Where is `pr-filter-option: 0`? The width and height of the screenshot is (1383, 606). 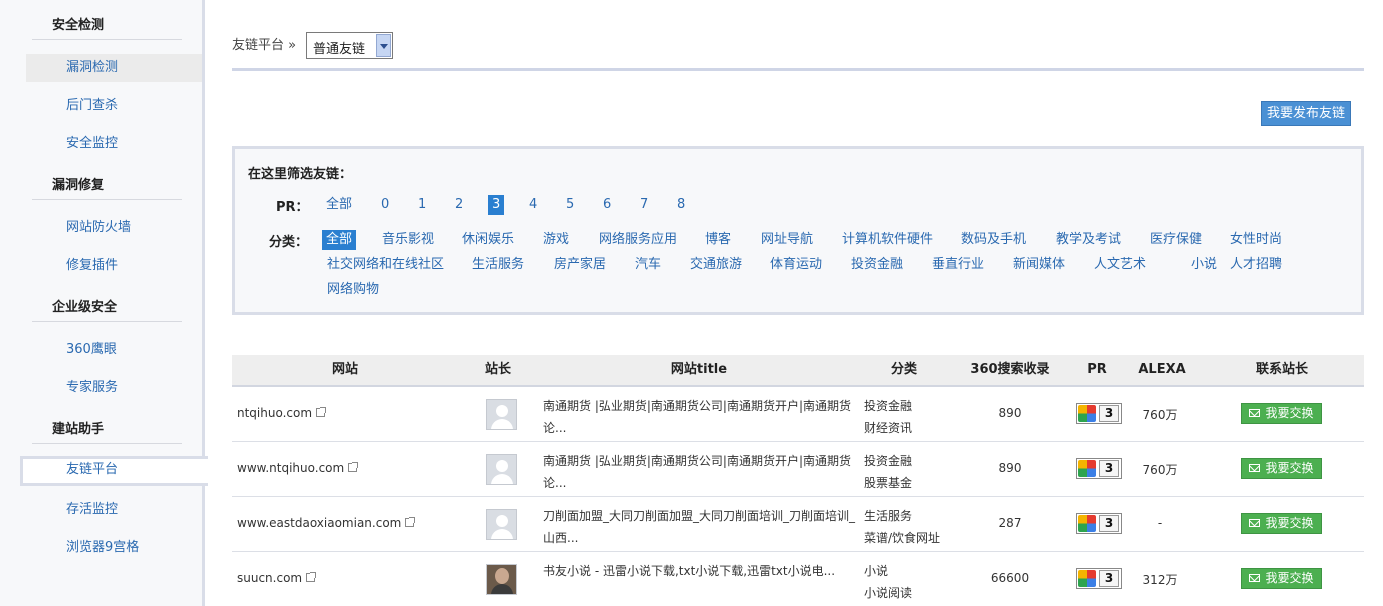 pr-filter-option: 0 is located at coordinates (385, 205).